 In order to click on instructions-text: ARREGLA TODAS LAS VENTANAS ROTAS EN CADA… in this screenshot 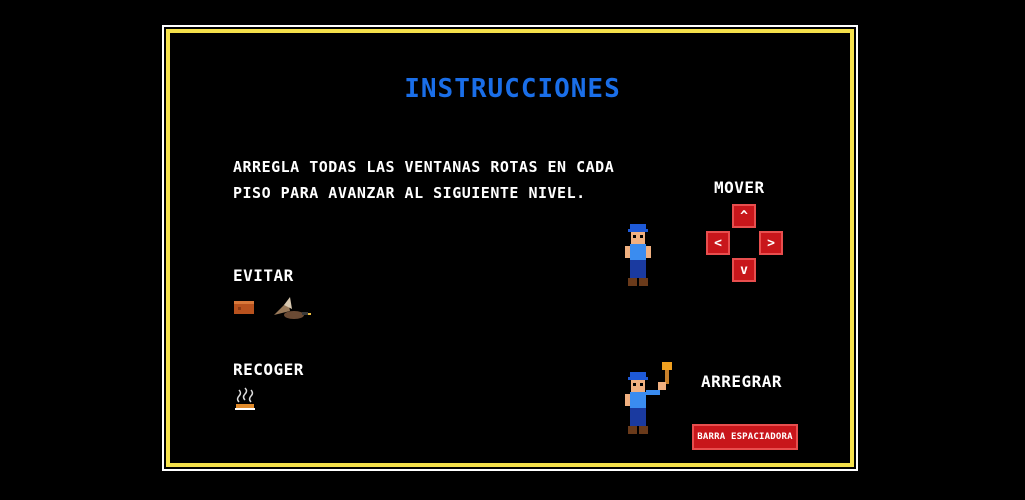, I will do `click(433, 180)`.